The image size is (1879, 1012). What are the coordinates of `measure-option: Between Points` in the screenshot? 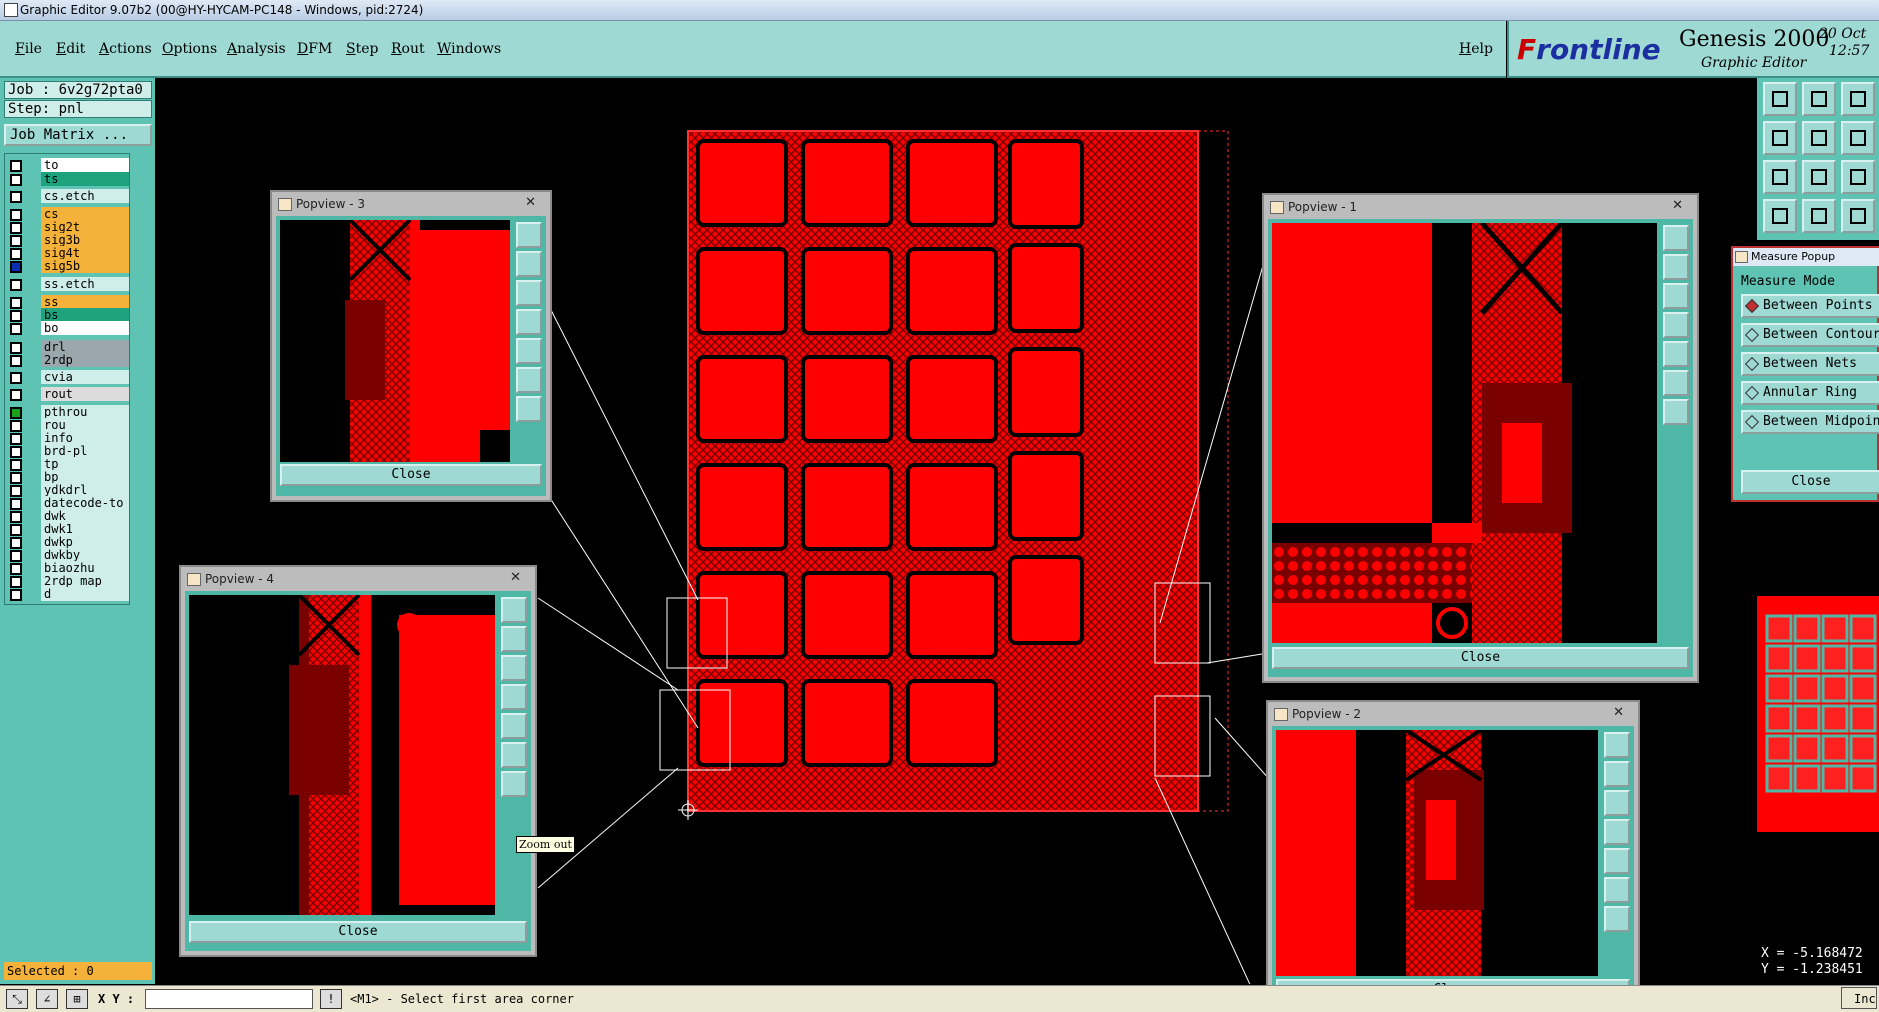 It's located at (1810, 306).